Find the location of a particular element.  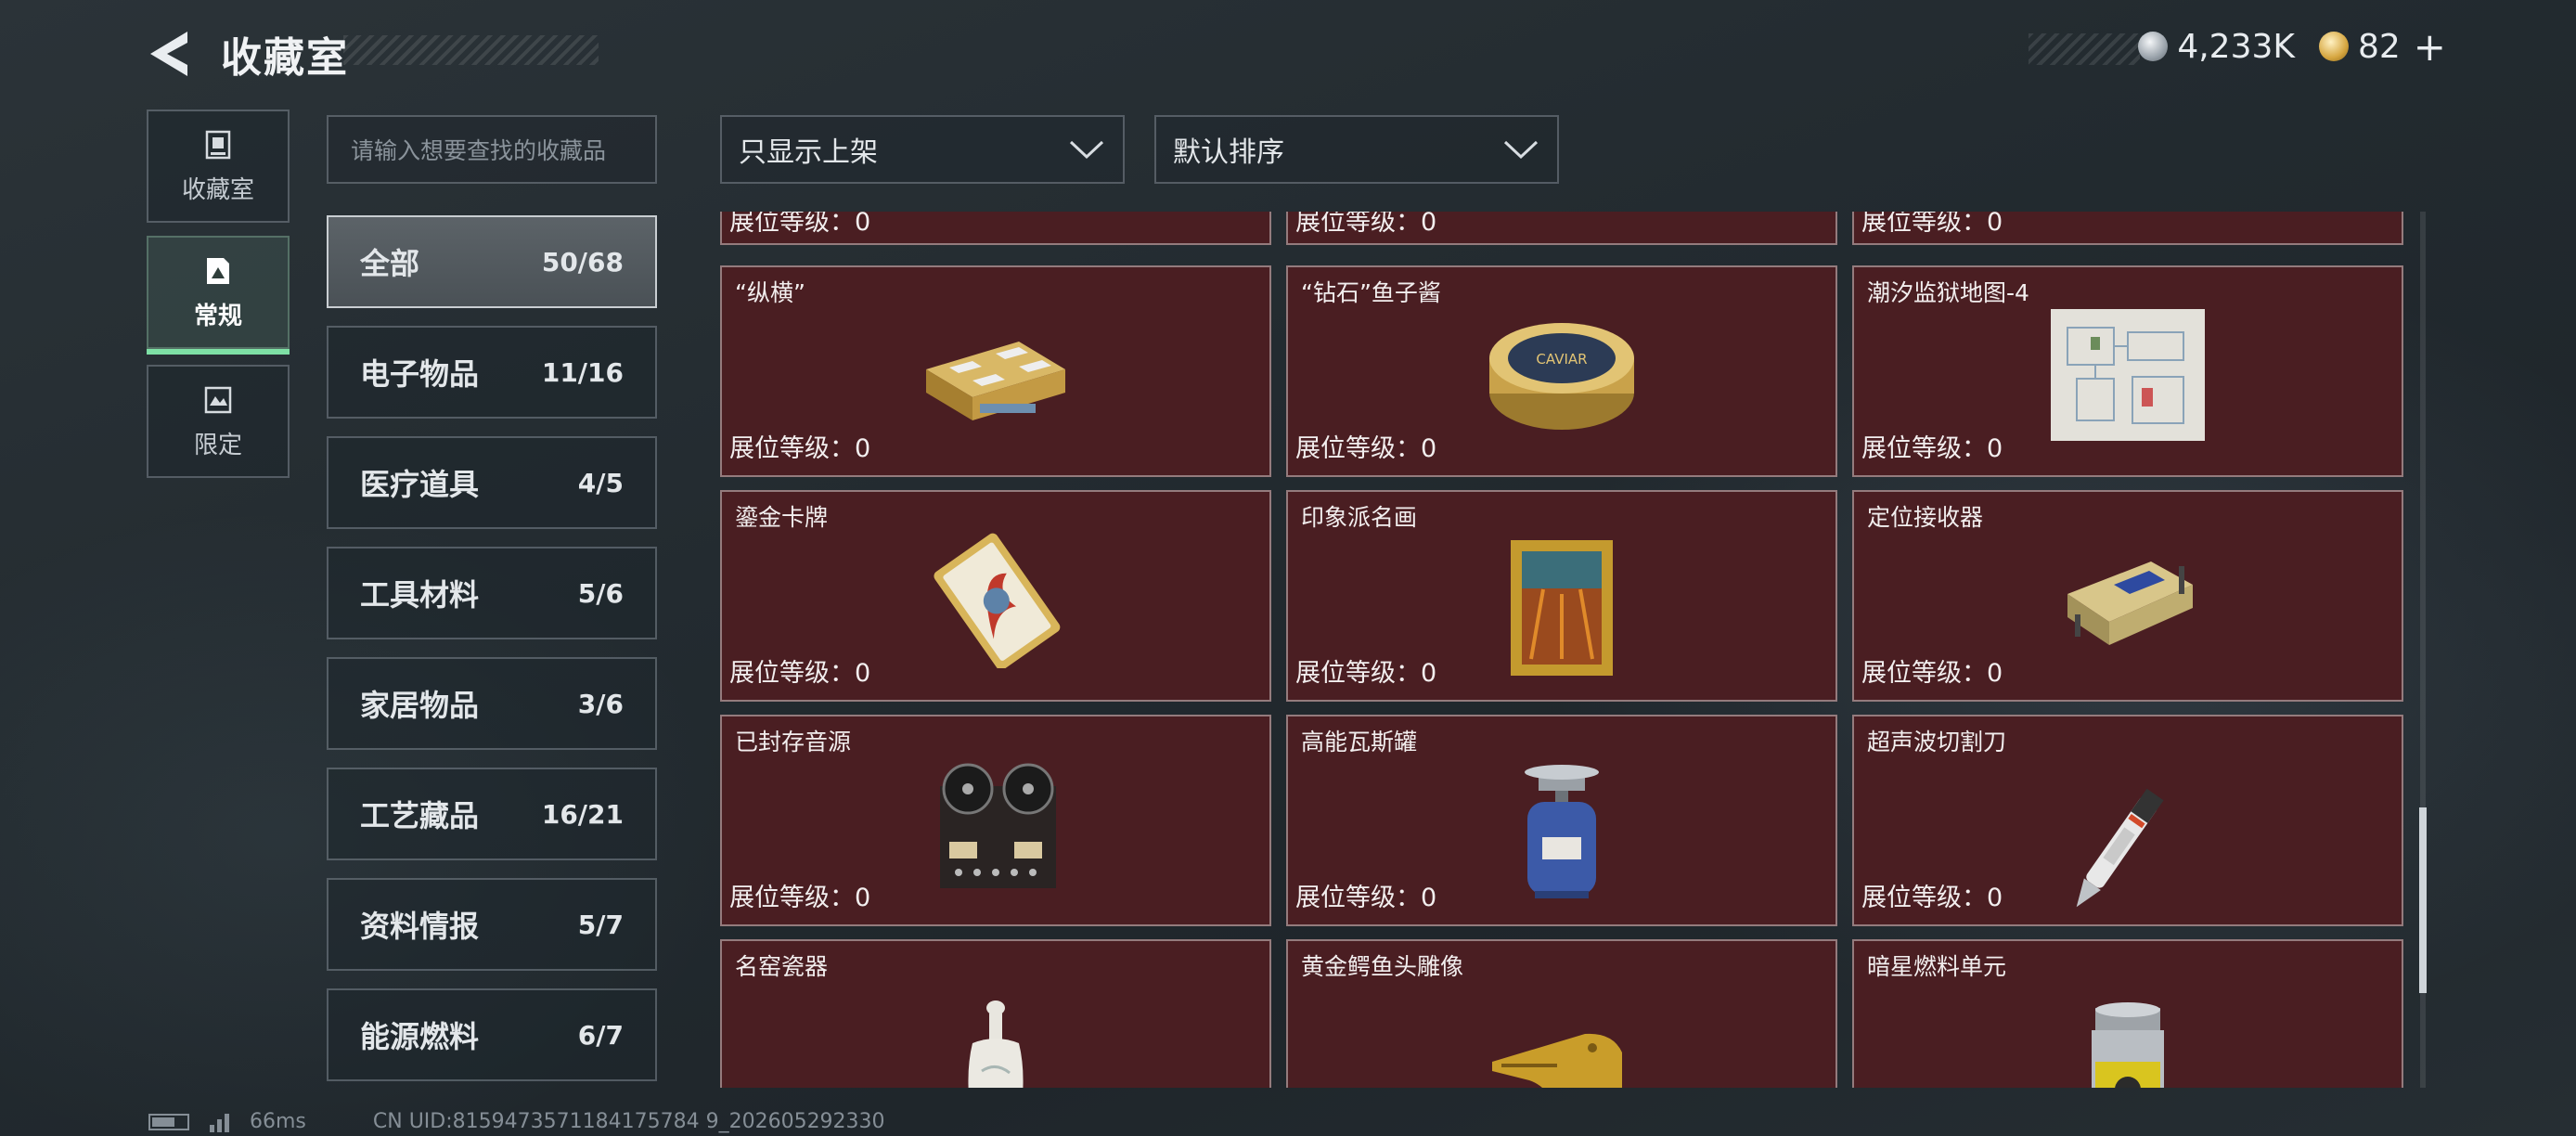

gas-canister-icon is located at coordinates (1562, 831).